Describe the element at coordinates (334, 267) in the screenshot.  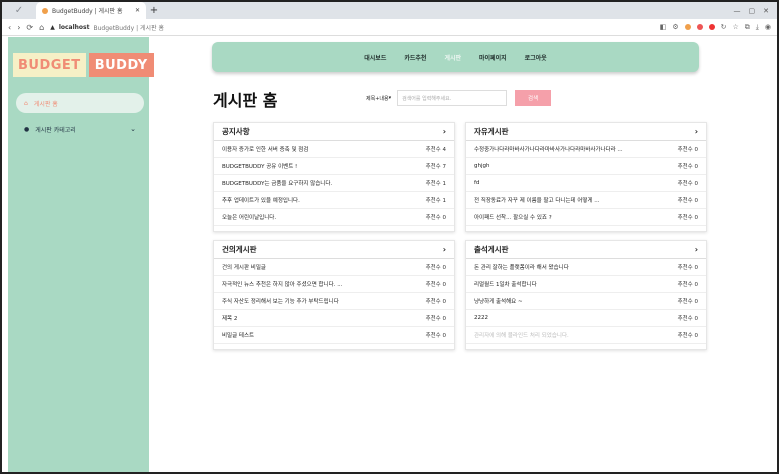
I see `list-item: 건의 게시판 비밀글 추천수 0` at that location.